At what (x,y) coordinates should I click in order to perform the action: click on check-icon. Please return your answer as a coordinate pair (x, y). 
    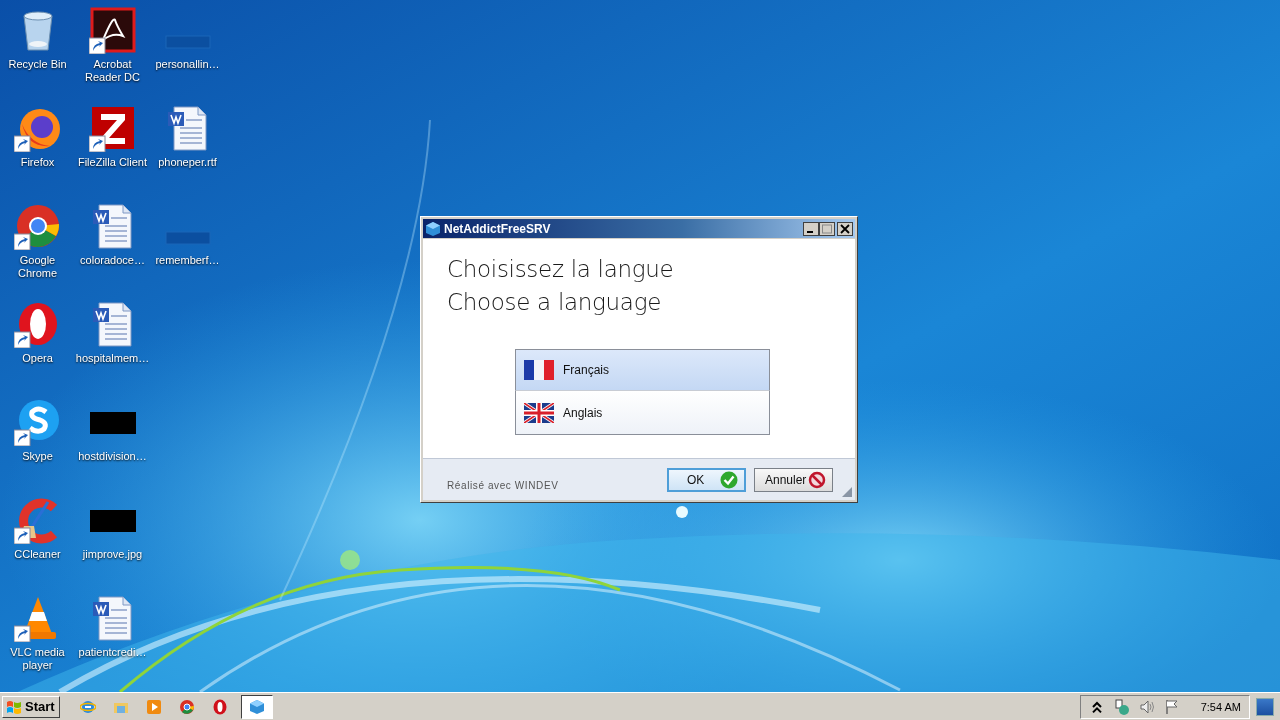
    Looking at the image, I should click on (729, 479).